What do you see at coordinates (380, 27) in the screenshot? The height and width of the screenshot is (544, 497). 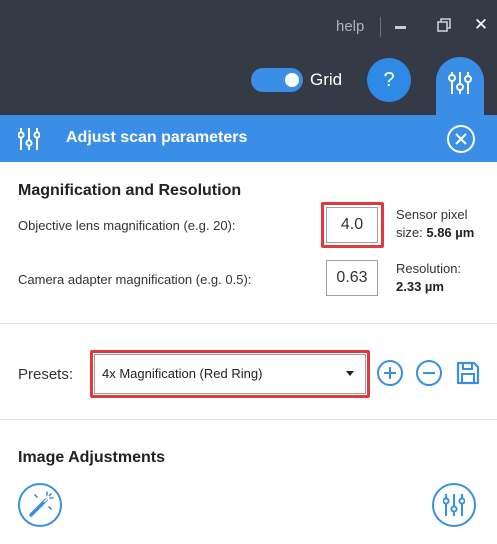 I see `title-separator` at bounding box center [380, 27].